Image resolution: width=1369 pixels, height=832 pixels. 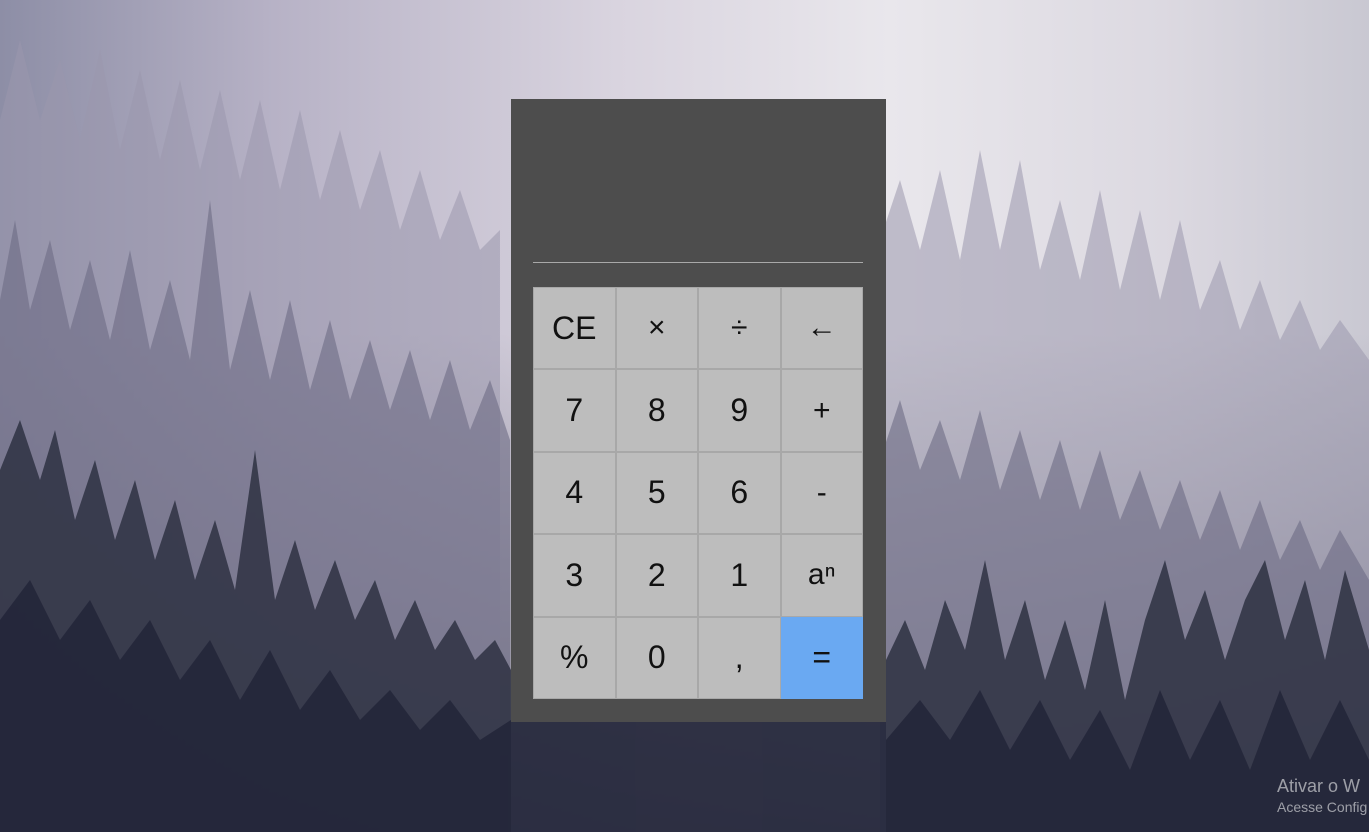 I want to click on percent-button: %, so click(x=574, y=657).